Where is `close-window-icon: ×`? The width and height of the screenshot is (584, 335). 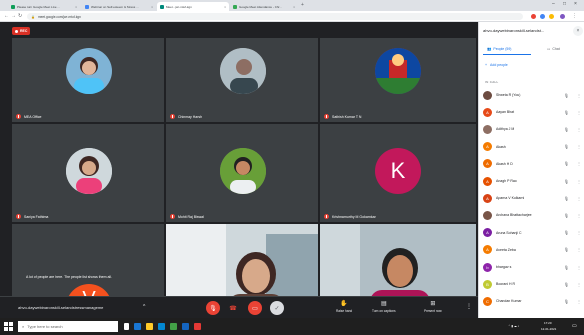
close-window-icon: × is located at coordinates (575, 4).